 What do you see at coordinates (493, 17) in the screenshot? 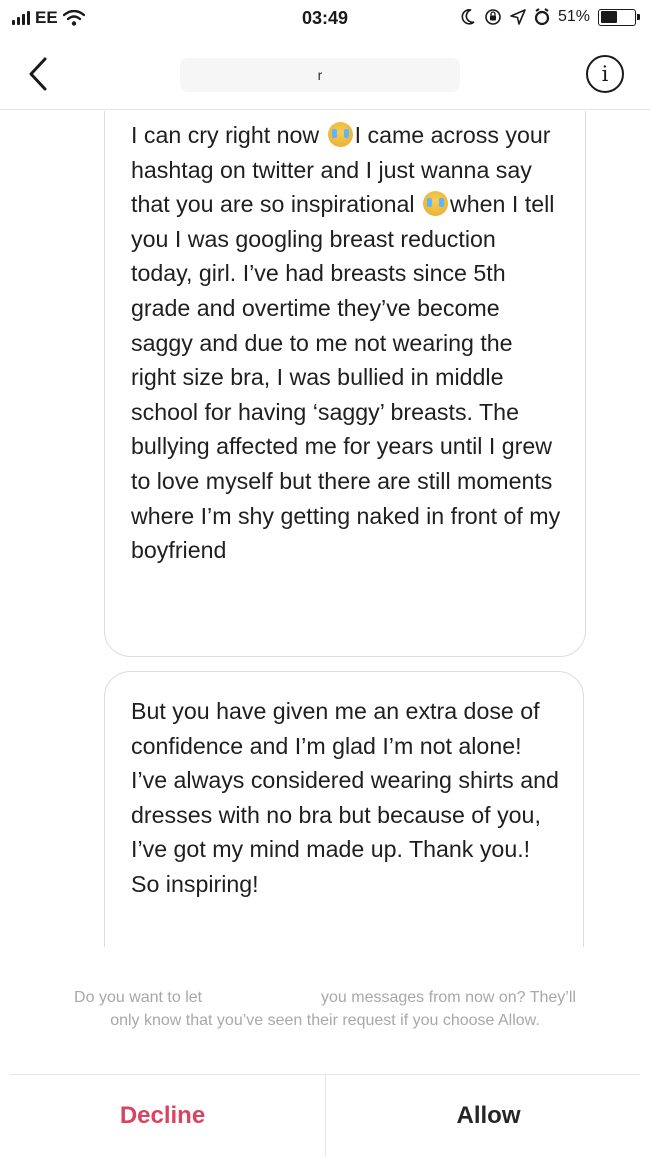
I see `orientation-lock-icon` at bounding box center [493, 17].